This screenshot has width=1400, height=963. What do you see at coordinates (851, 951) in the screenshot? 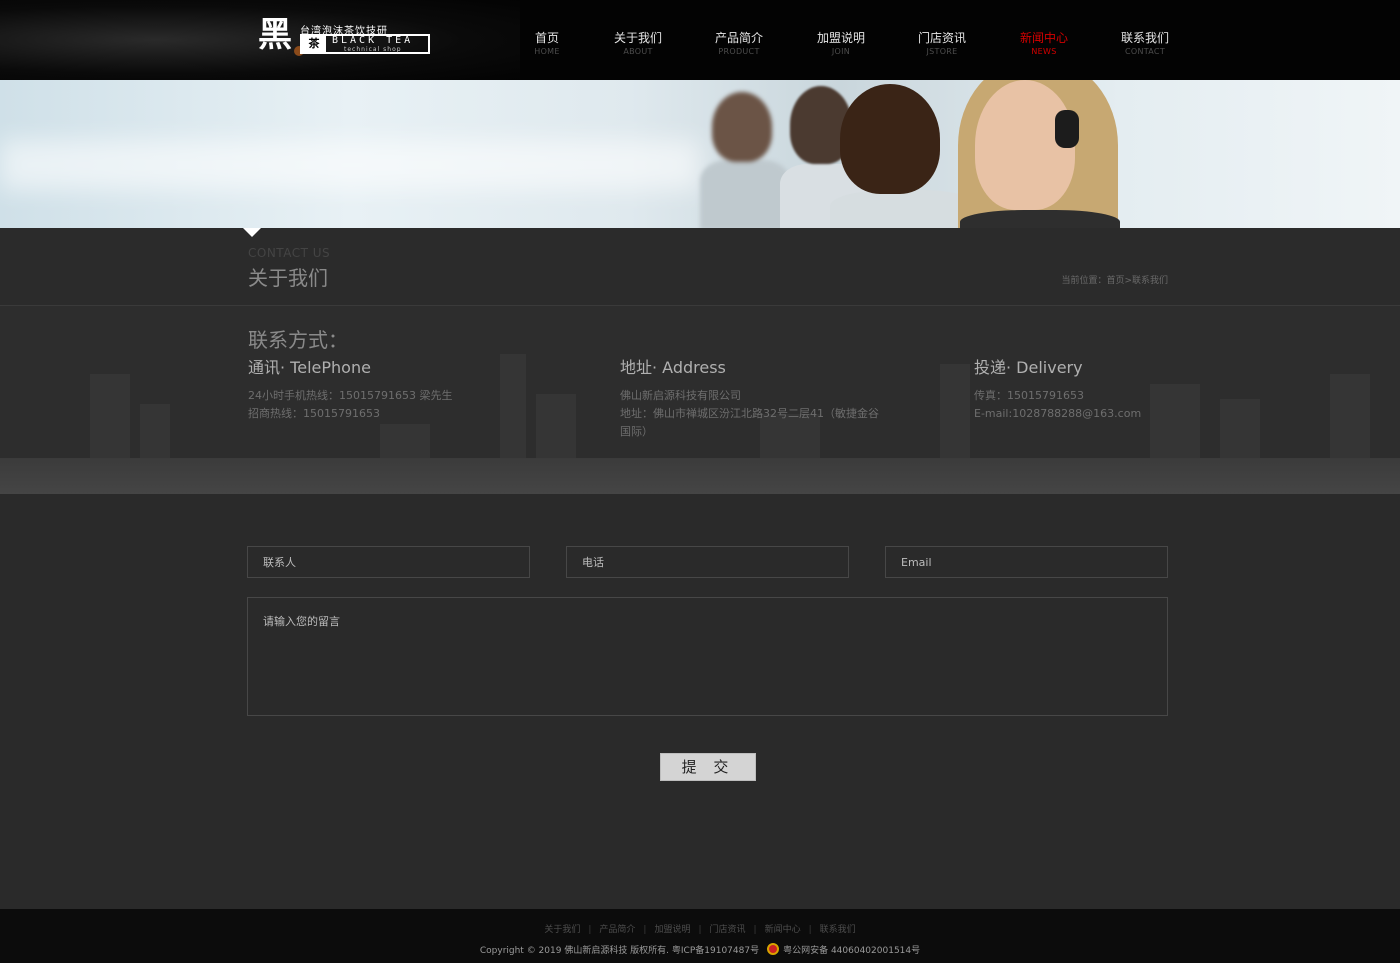
I see `police-record-text: 粤公网安备 44060402001514号` at bounding box center [851, 951].